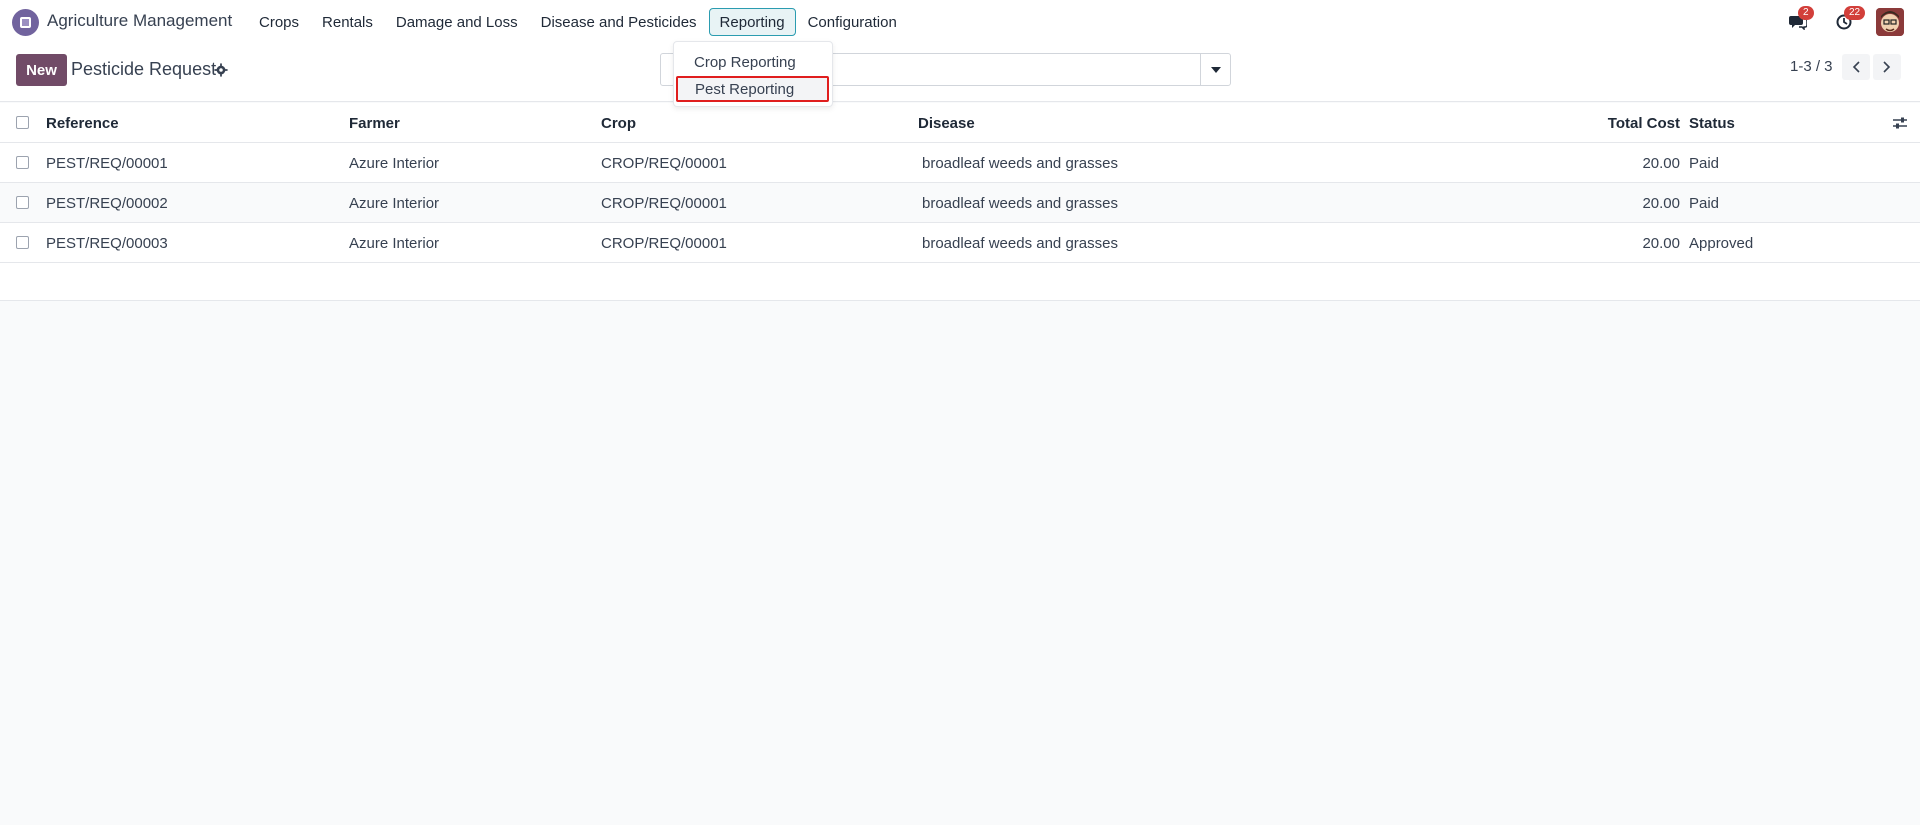 The image size is (1920, 825). I want to click on activities-button: 22, so click(1848, 21).